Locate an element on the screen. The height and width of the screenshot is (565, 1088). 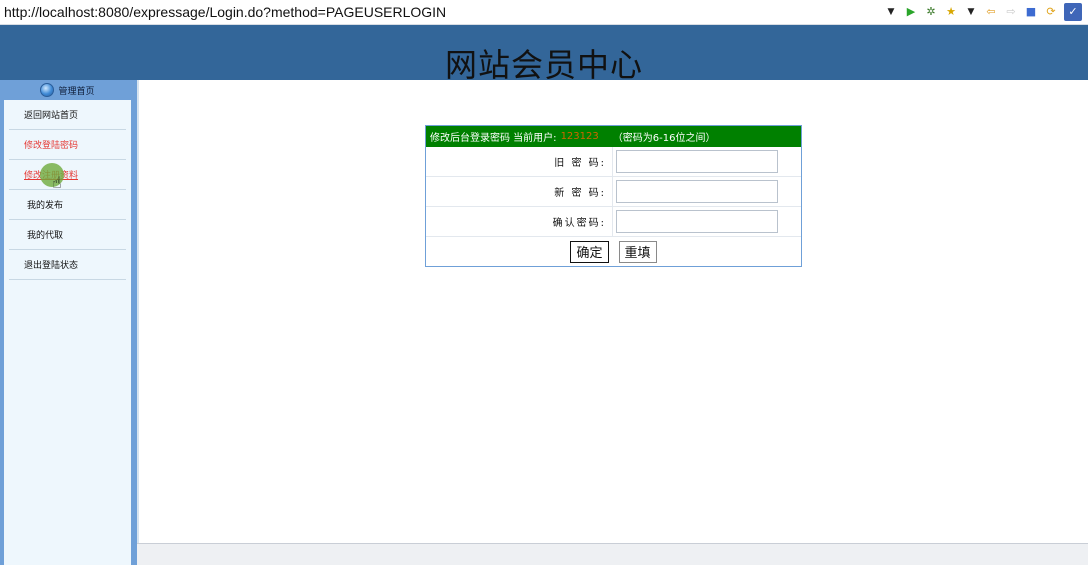
new-password-row: 新 密 码: is located at coordinates (613, 191).